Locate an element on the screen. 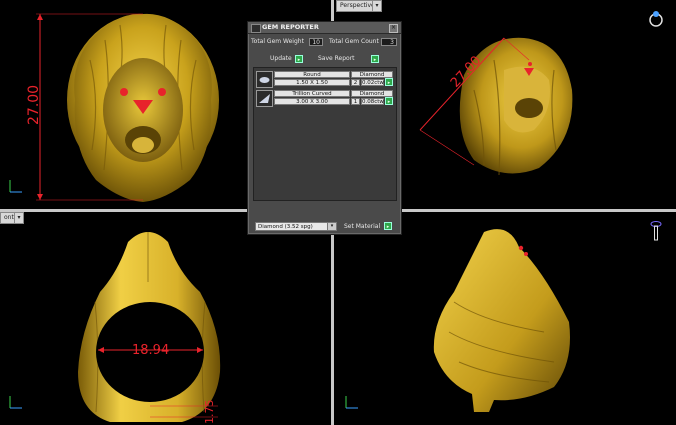 Image resolution: width=676 pixels, height=425 pixels. gem-shape: Round is located at coordinates (312, 74).